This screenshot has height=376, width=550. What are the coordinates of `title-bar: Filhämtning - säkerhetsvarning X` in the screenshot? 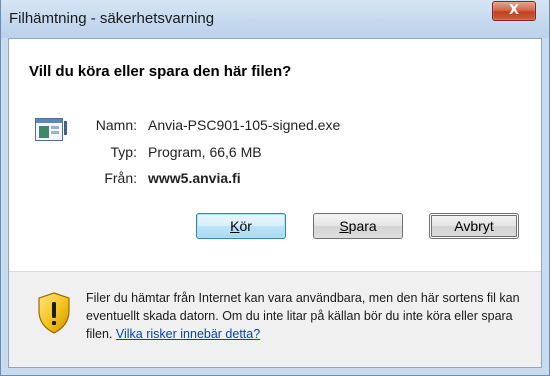 It's located at (275, 19).